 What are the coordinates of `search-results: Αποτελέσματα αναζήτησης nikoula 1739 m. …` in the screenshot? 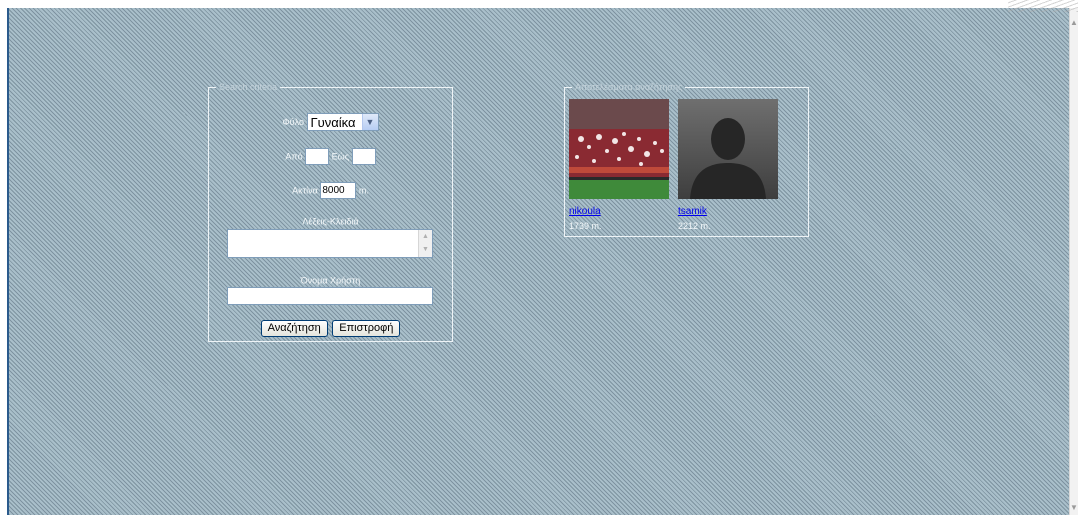 It's located at (686, 160).